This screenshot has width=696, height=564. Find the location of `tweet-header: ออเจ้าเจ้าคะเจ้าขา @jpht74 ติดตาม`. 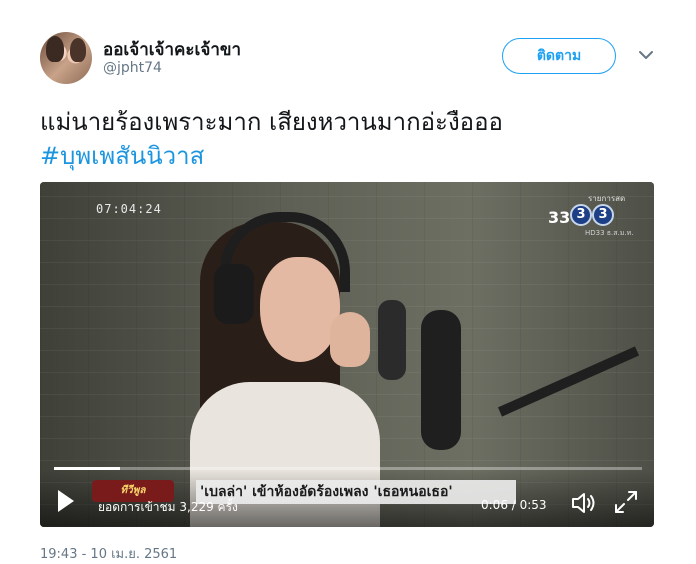

tweet-header: ออเจ้าเจ้าคะเจ้าขา @jpht74 ติดตาม is located at coordinates (355, 60).